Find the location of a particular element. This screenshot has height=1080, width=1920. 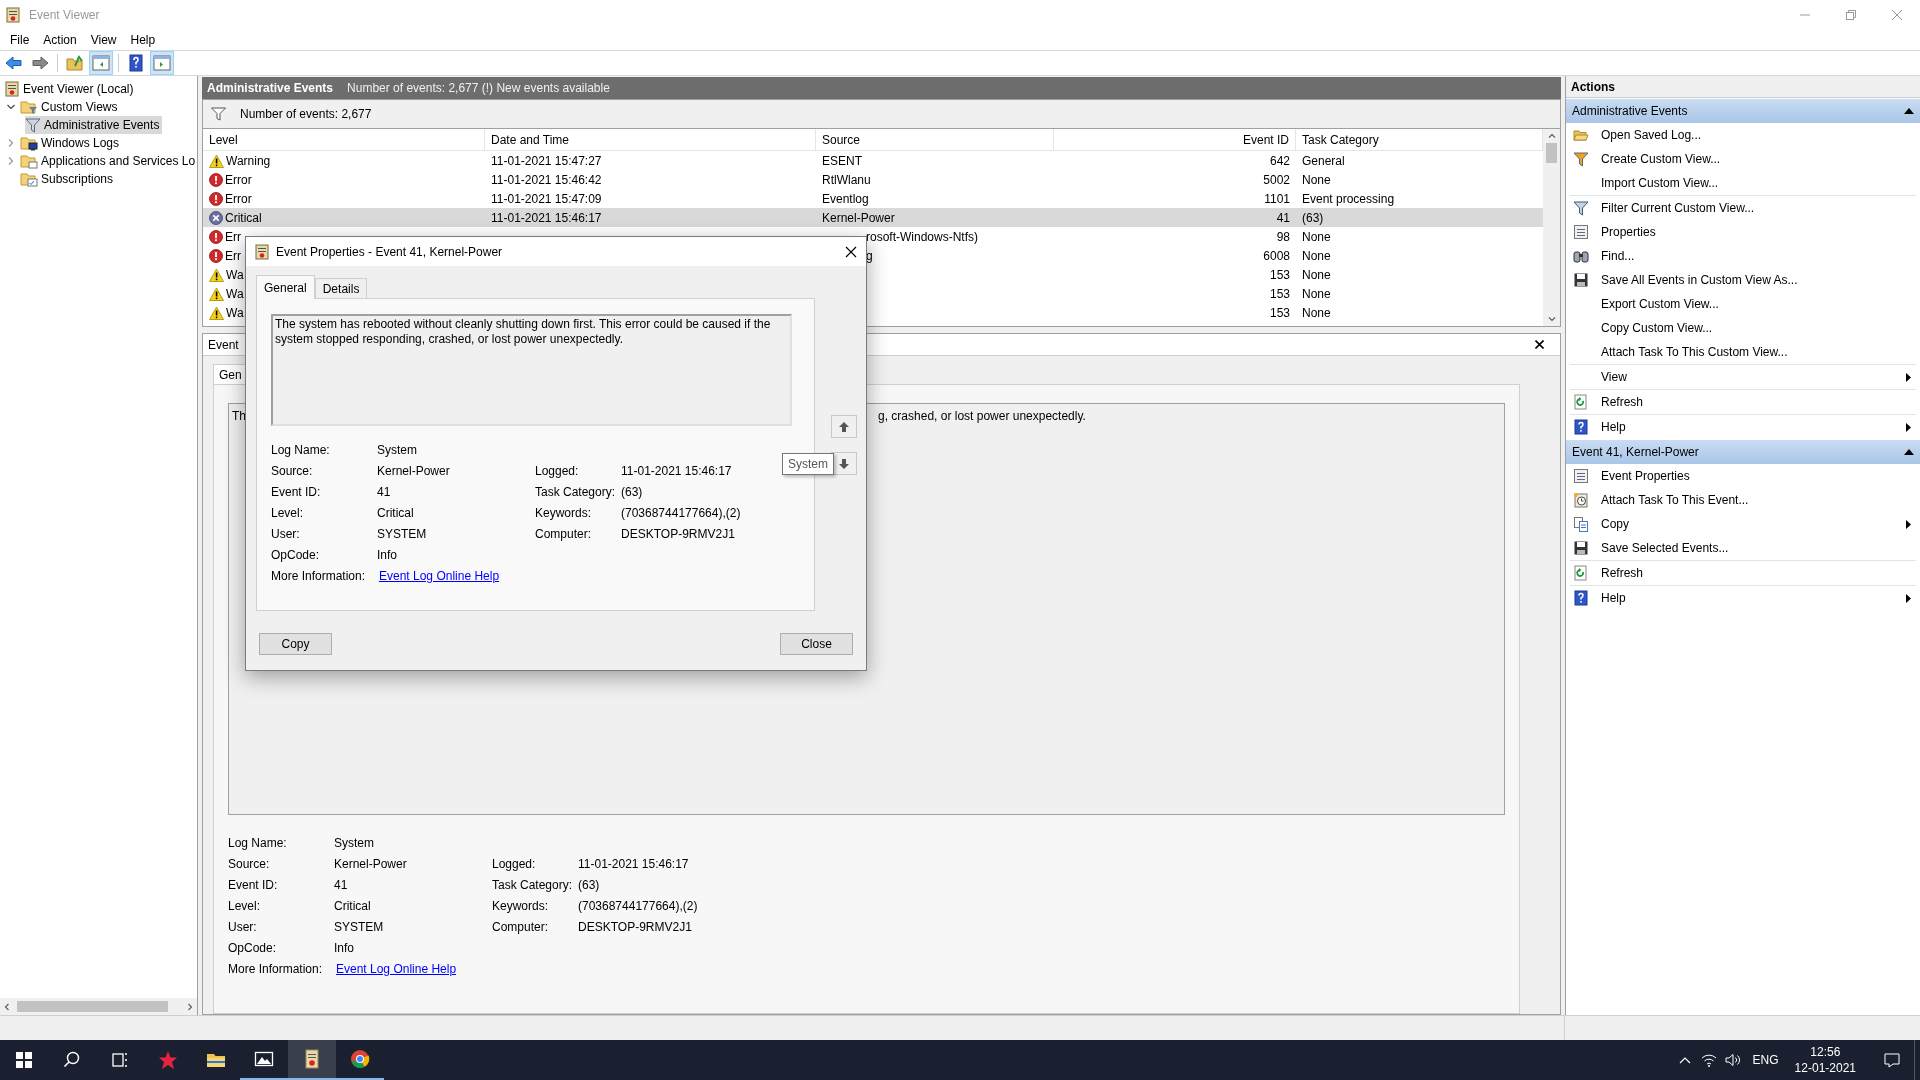

level-text: Err is located at coordinates (233, 237).